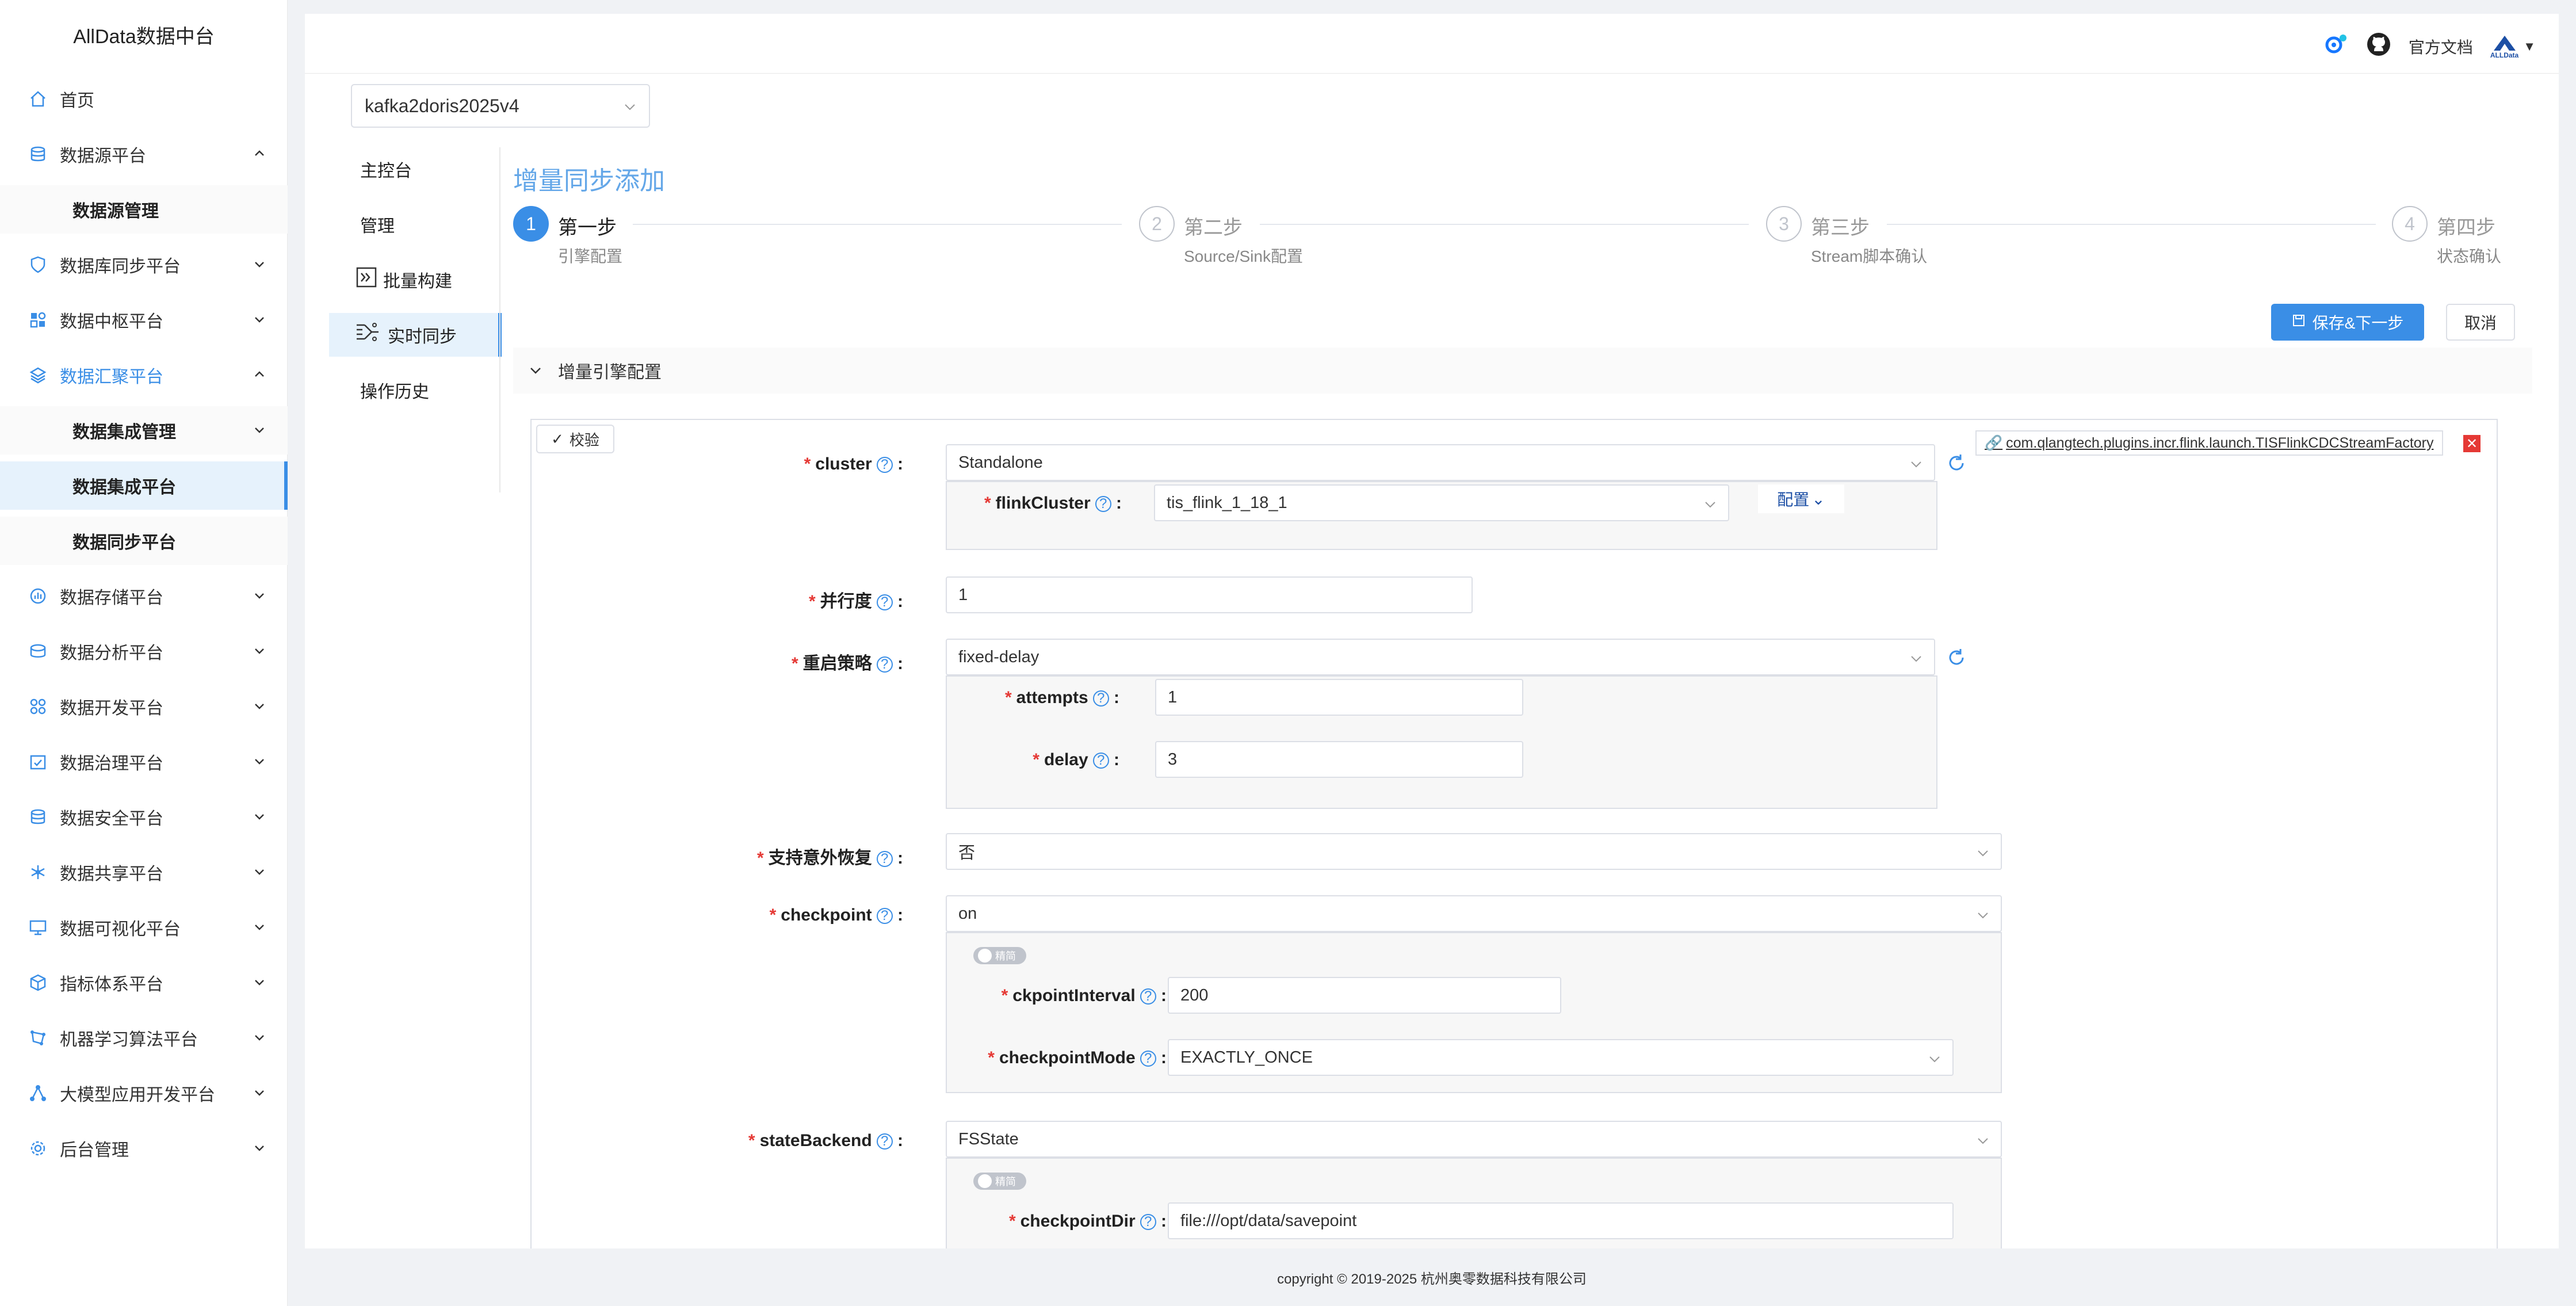  I want to click on sidebar-item-aggregation: 数据汇聚平台, so click(144, 375).